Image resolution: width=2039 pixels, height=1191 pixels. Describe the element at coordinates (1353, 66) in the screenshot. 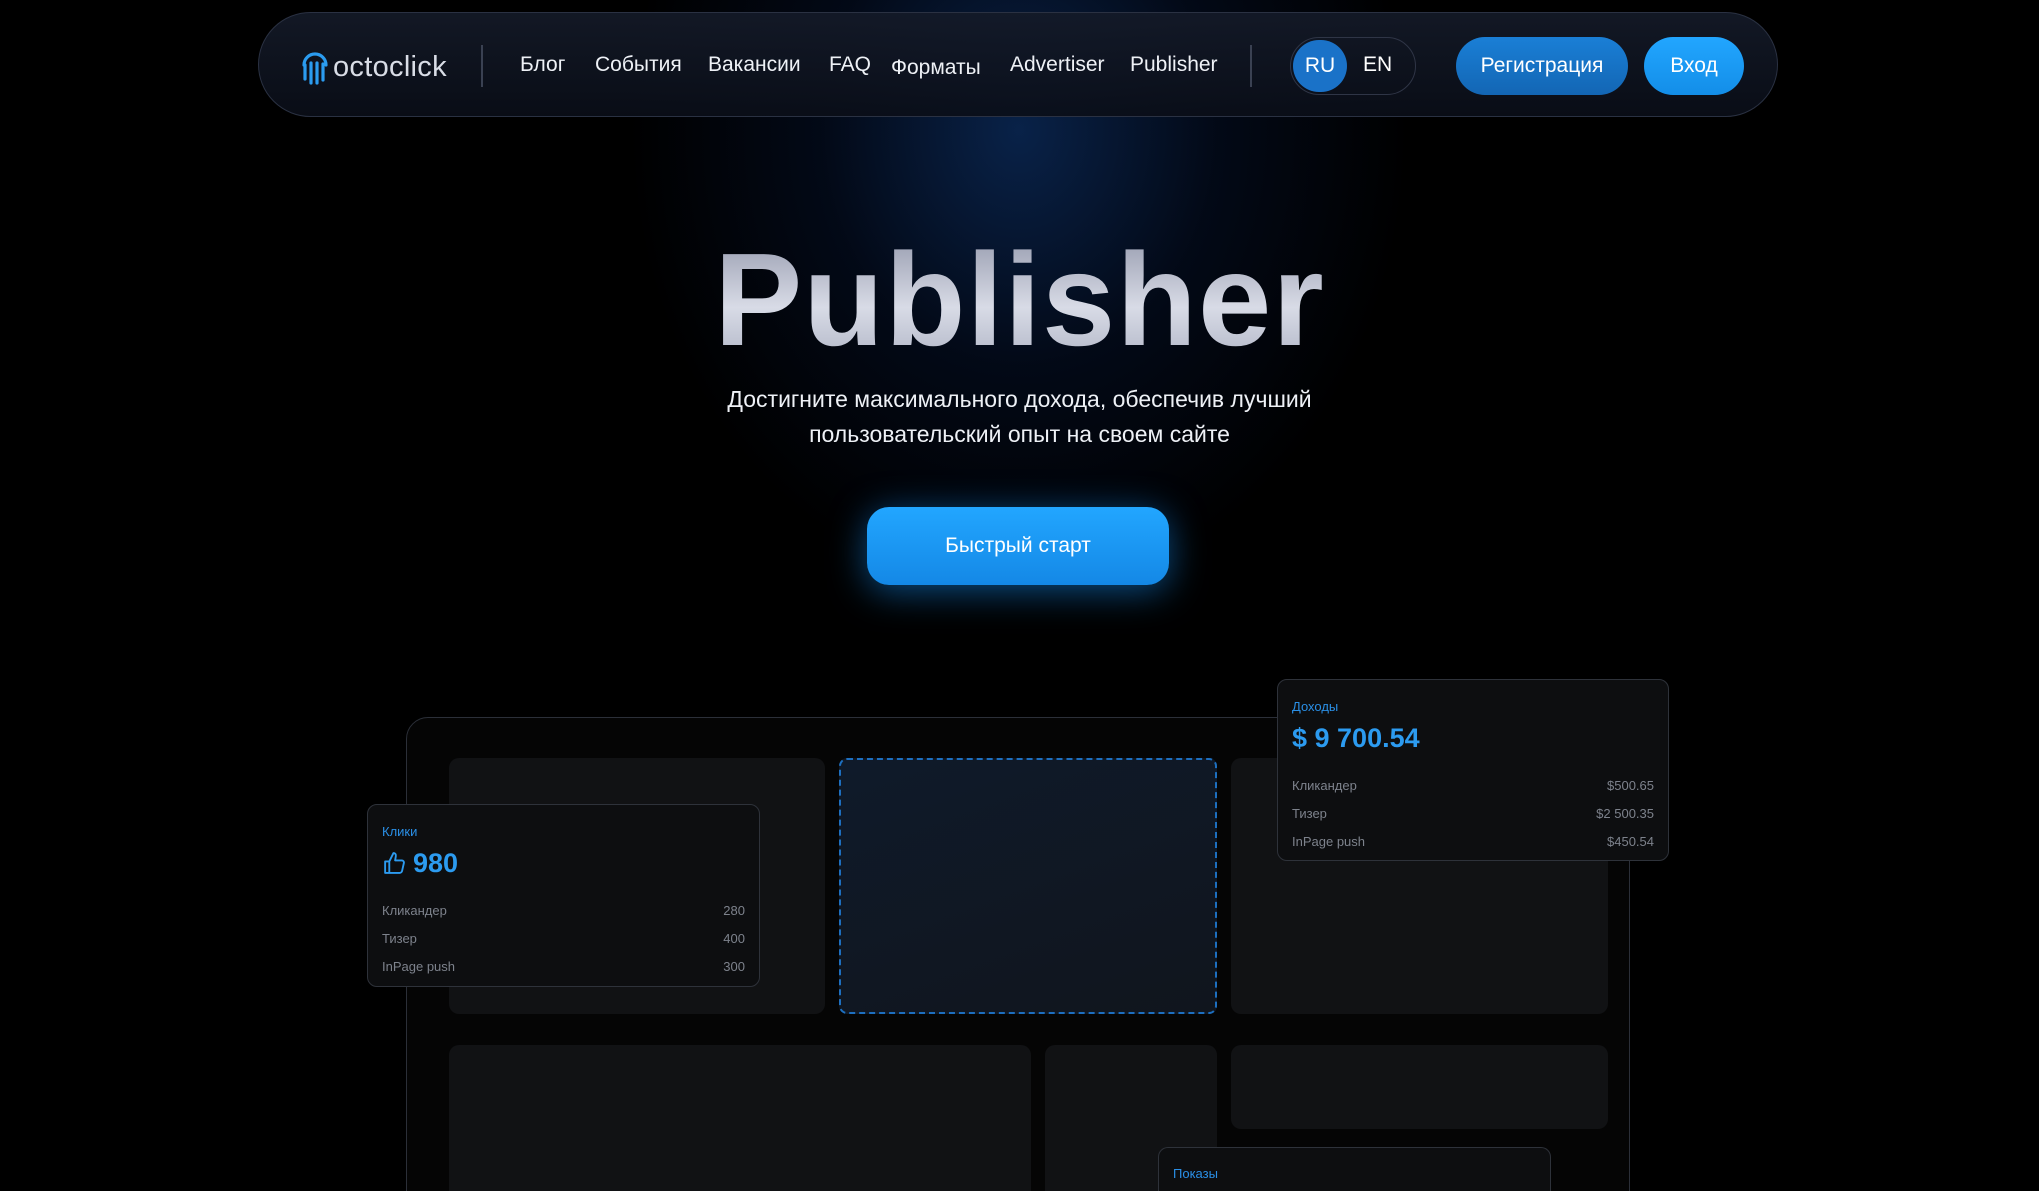

I see `language-switcher: RU EN` at that location.